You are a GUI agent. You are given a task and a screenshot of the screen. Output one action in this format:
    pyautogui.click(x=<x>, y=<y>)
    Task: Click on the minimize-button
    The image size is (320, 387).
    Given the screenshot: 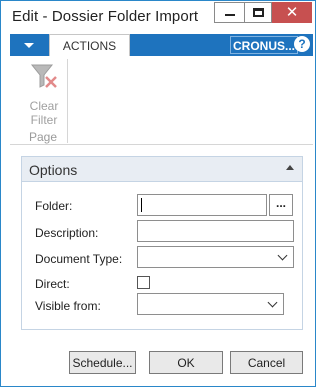 What is the action you would take?
    pyautogui.click(x=229, y=12)
    